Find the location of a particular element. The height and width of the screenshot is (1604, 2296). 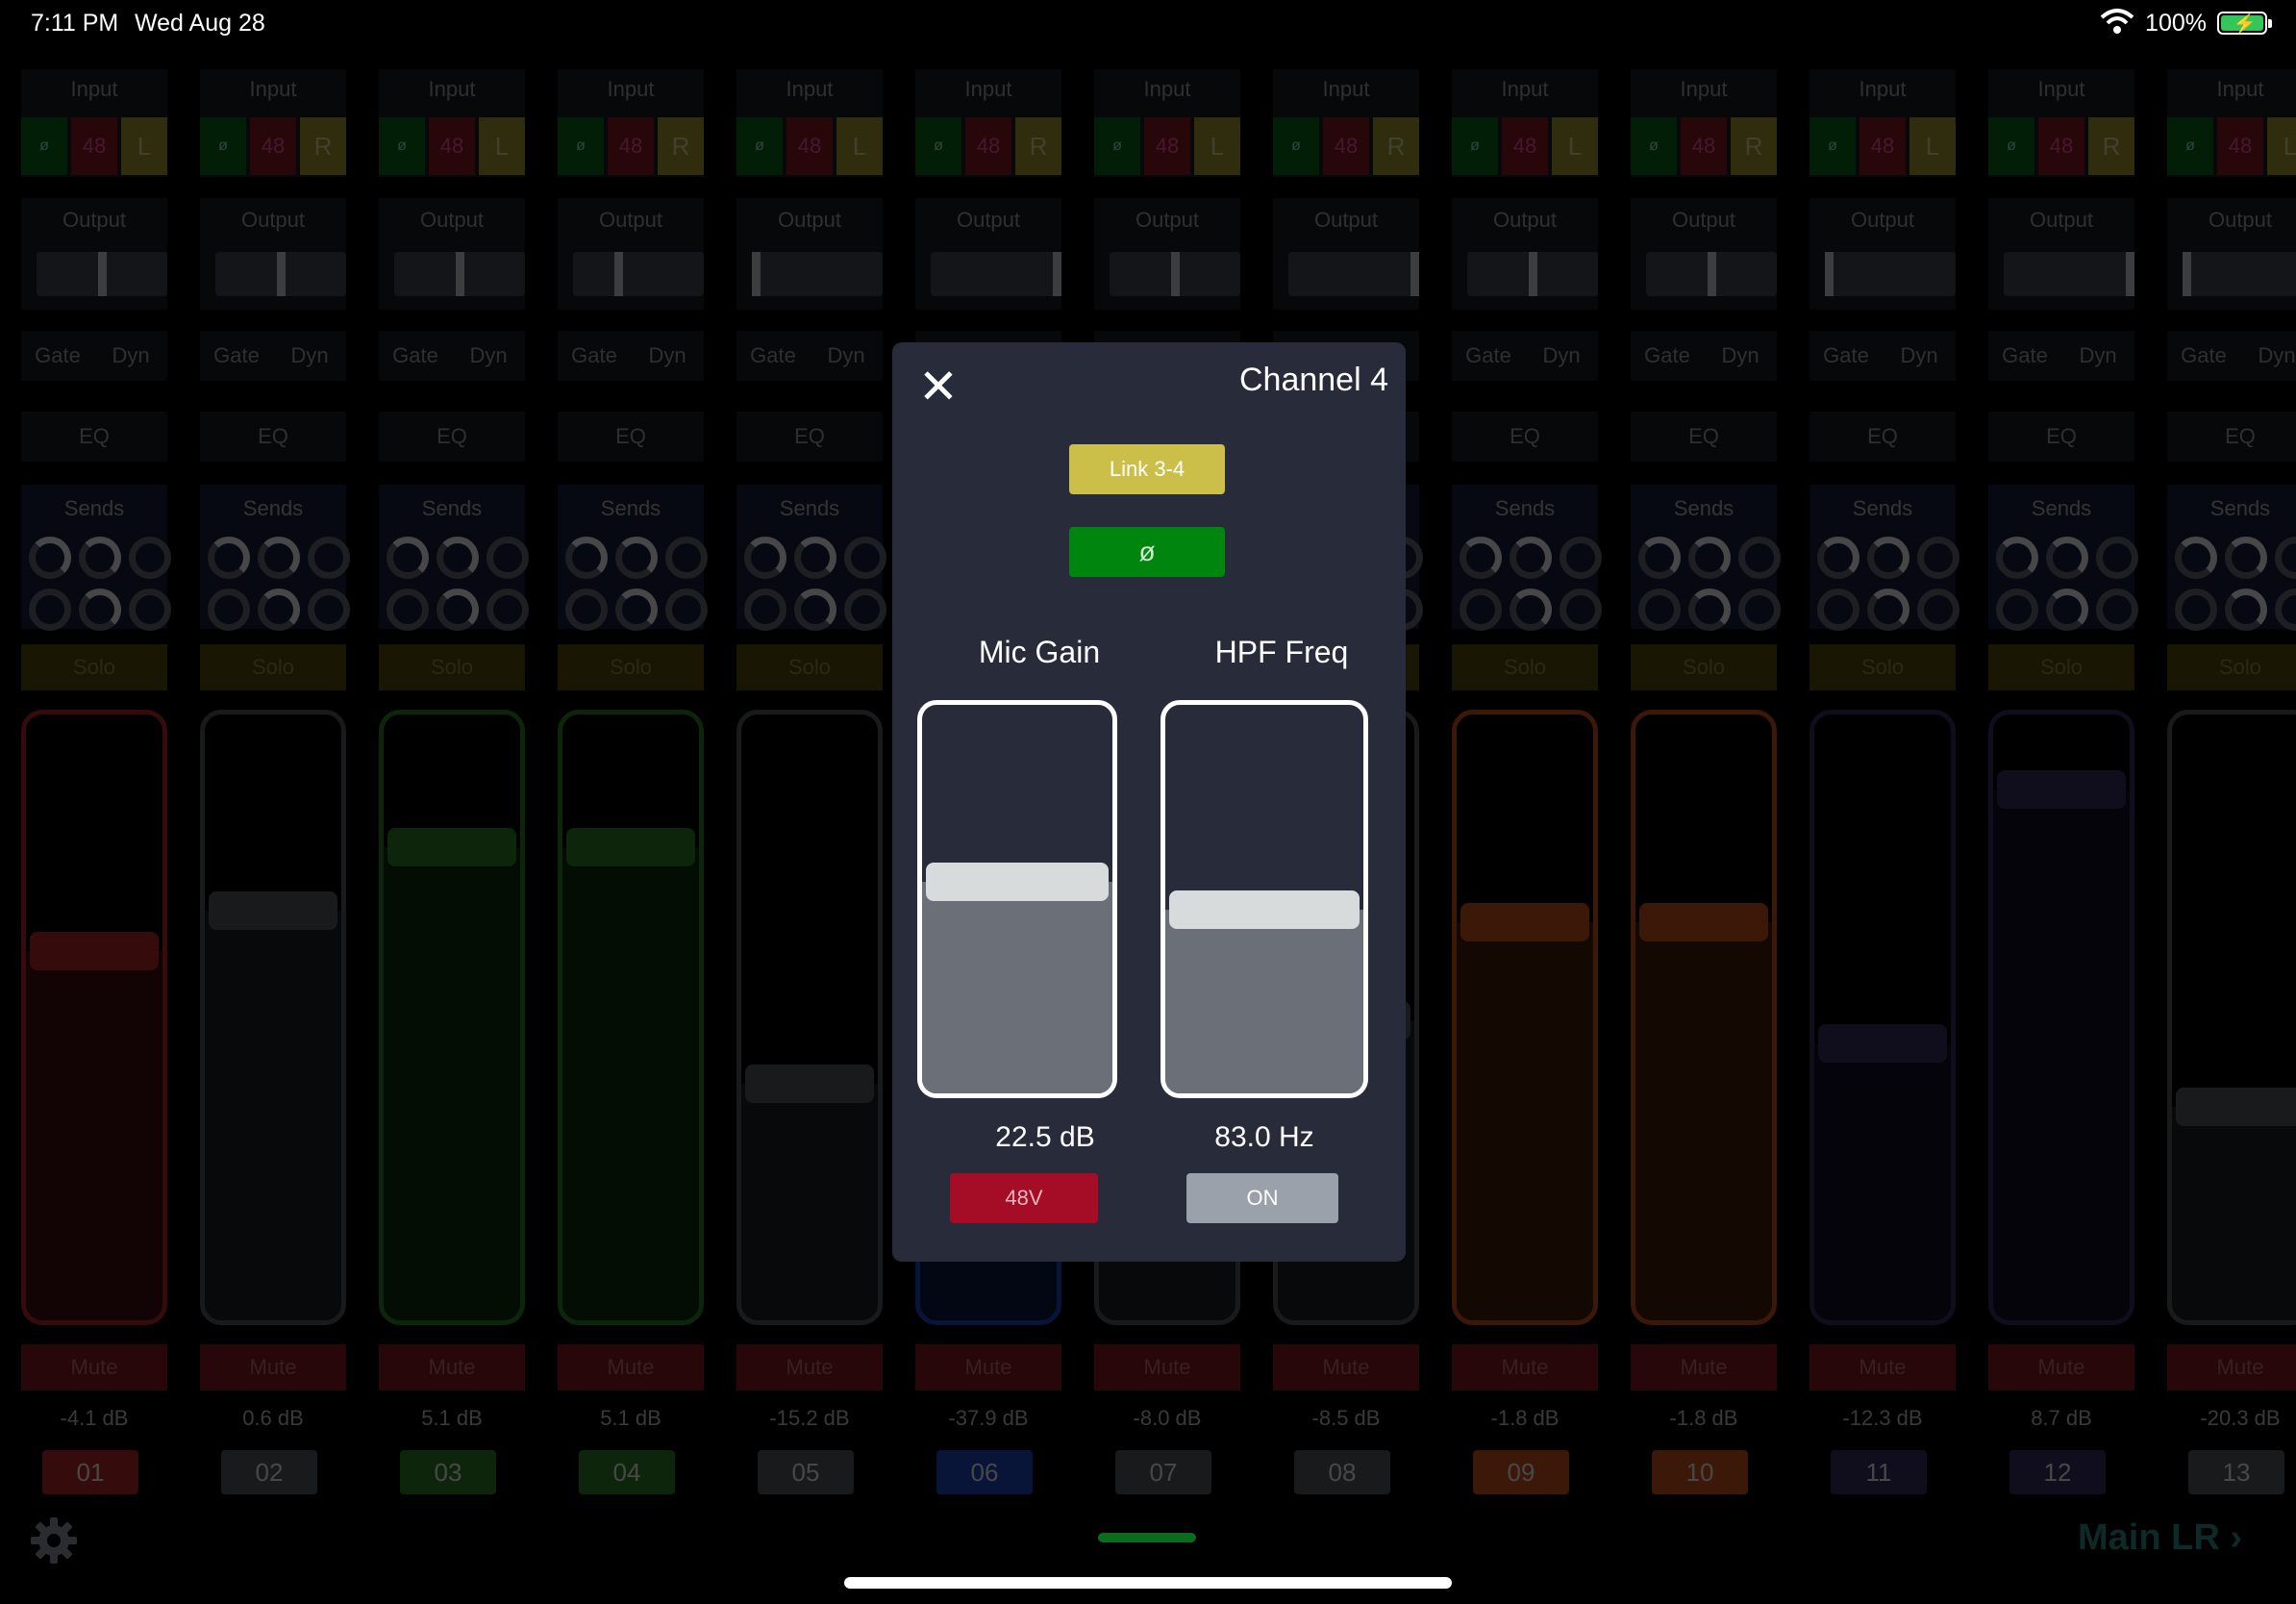

mic-gain-fill is located at coordinates (1017, 987).